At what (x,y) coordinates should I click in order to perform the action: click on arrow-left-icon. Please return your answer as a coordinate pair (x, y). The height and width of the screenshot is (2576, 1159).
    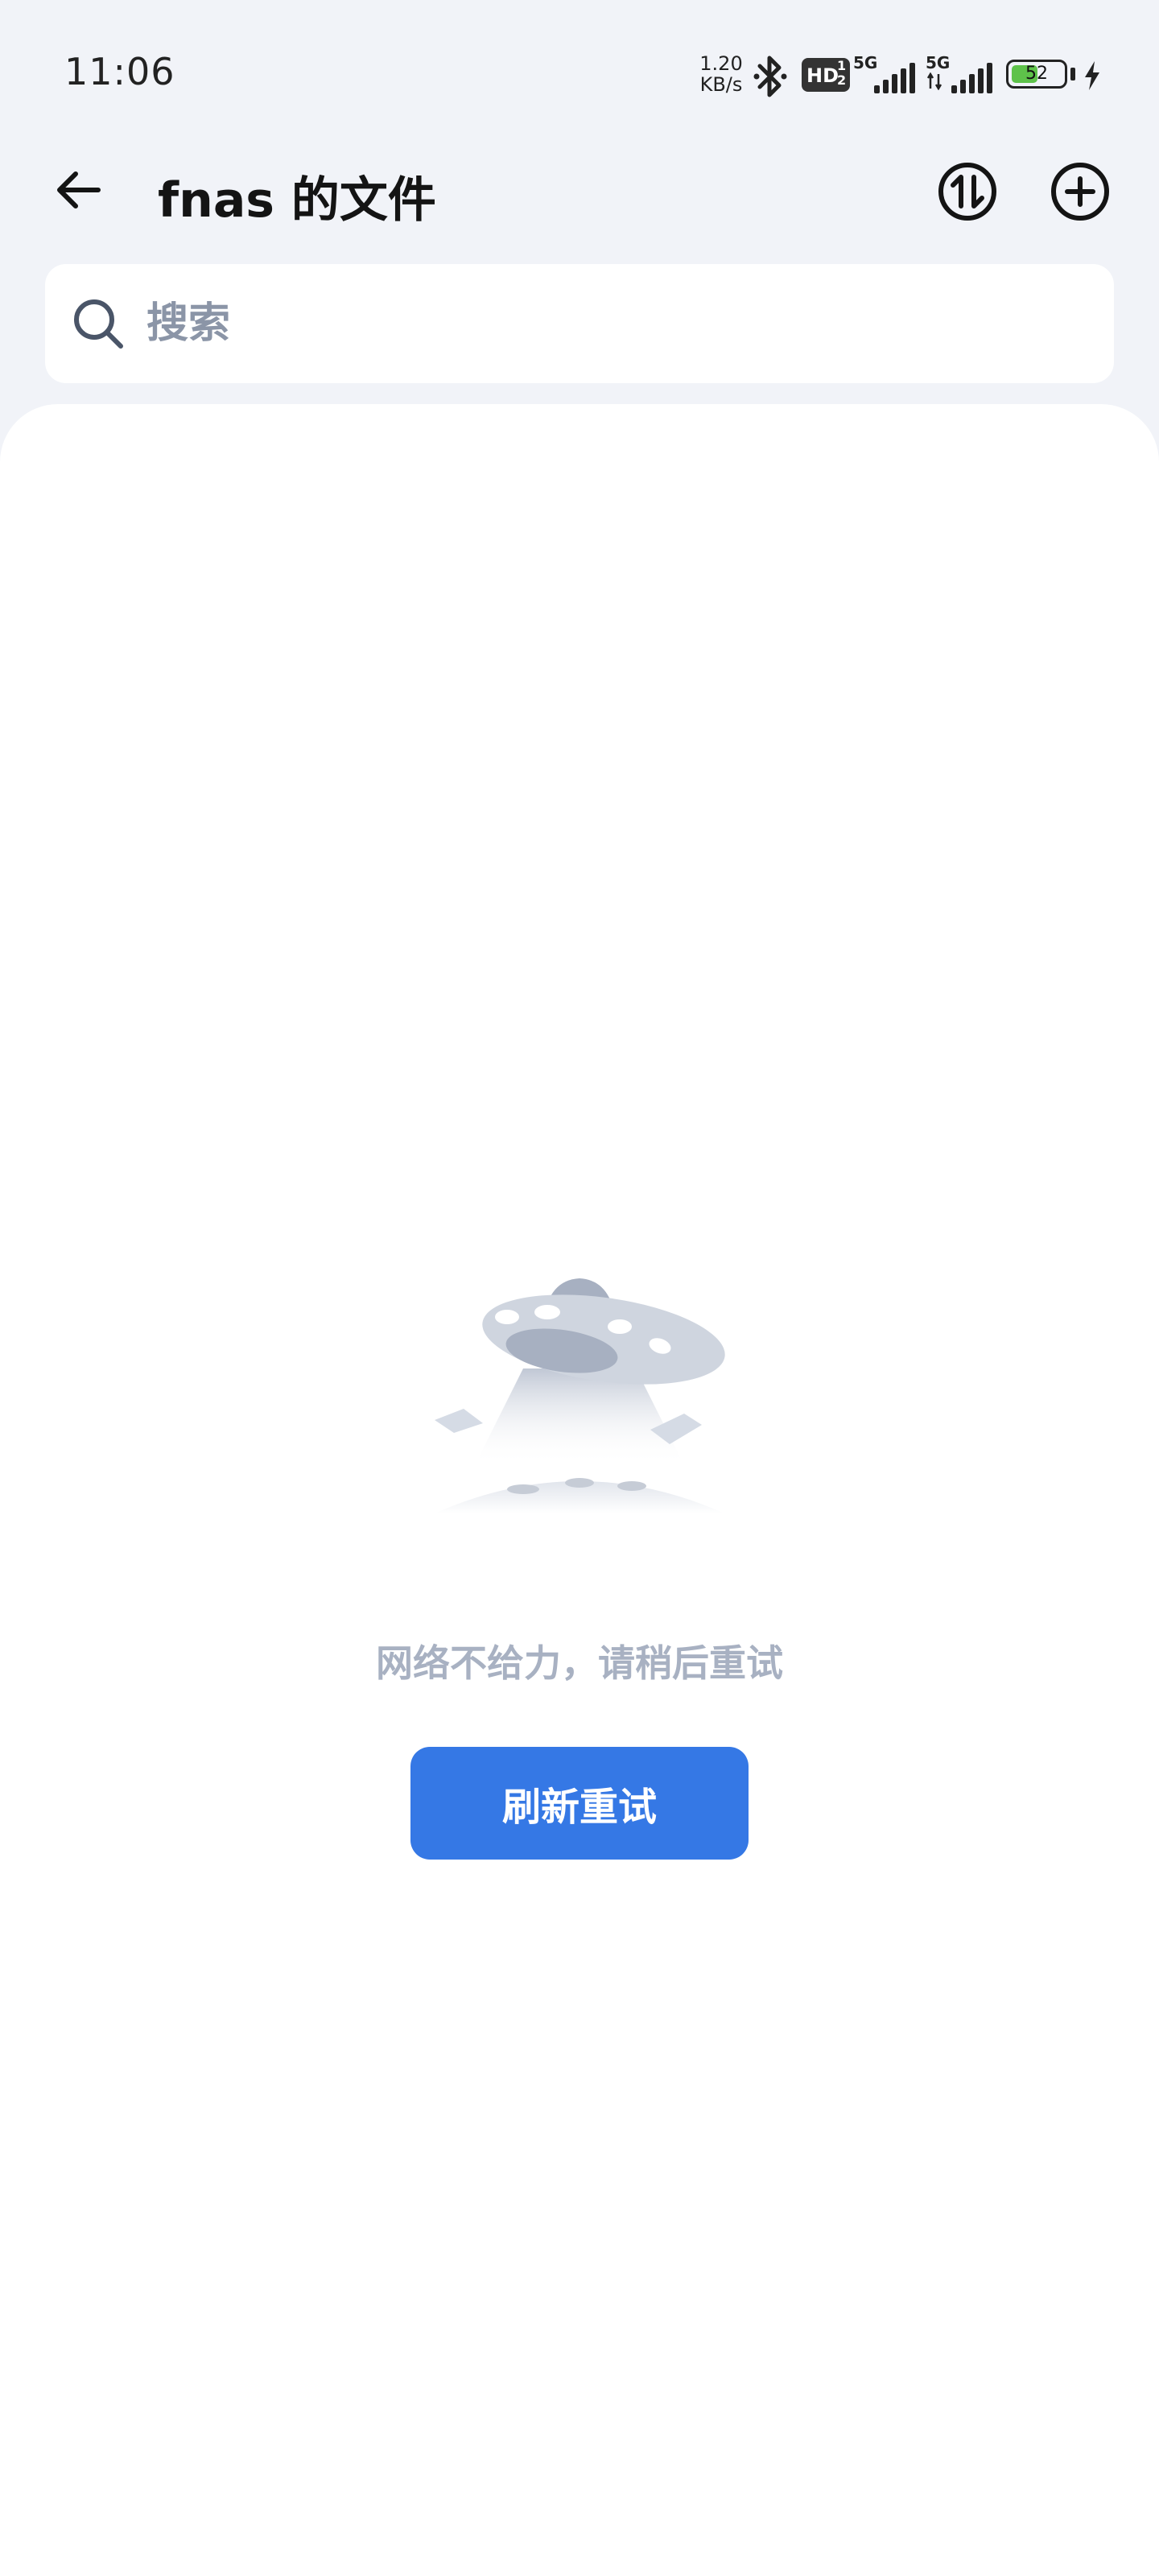
    Looking at the image, I should click on (79, 189).